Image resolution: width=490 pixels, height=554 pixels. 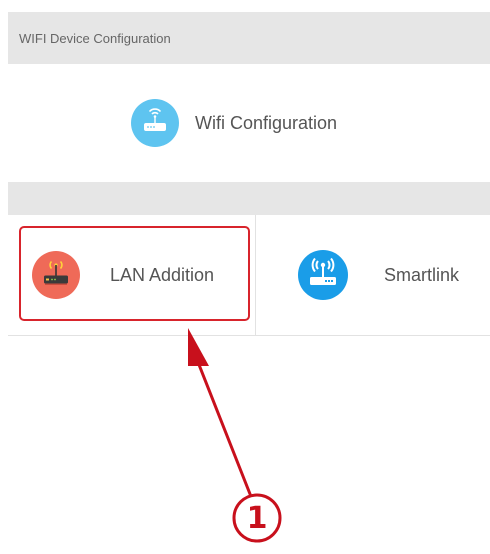 I want to click on router-antenna-icon, so click(x=56, y=275).